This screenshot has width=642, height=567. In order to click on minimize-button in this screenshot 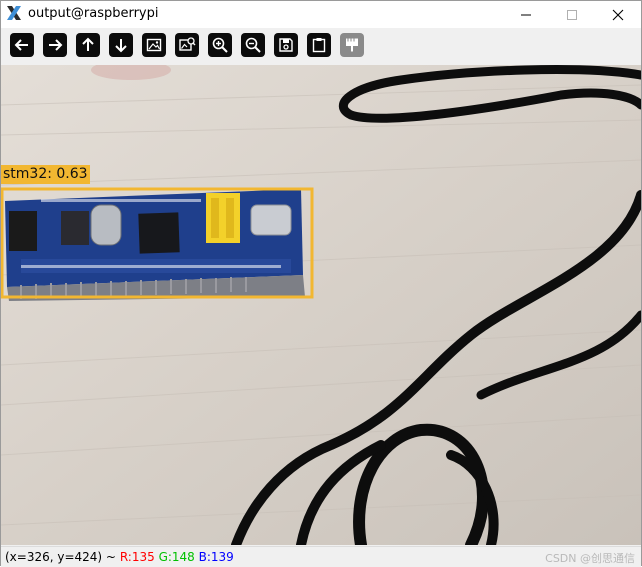, I will do `click(526, 14)`.